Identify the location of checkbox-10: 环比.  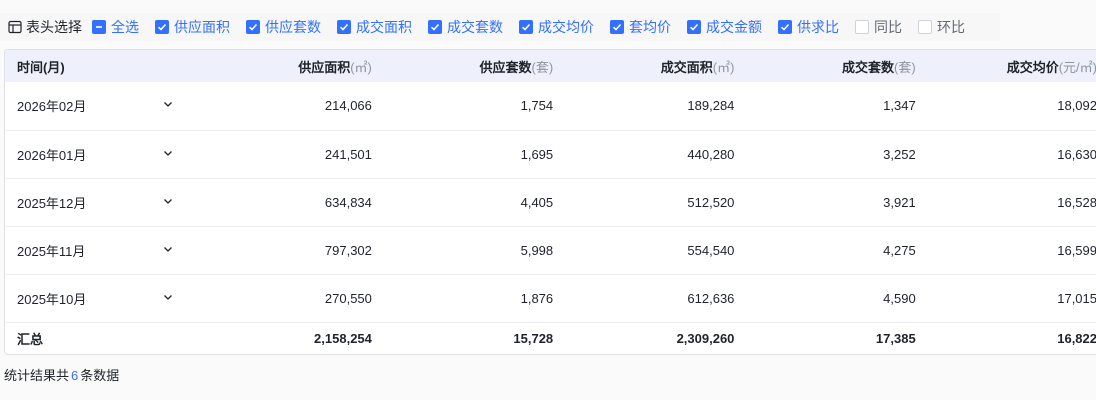
(941, 27).